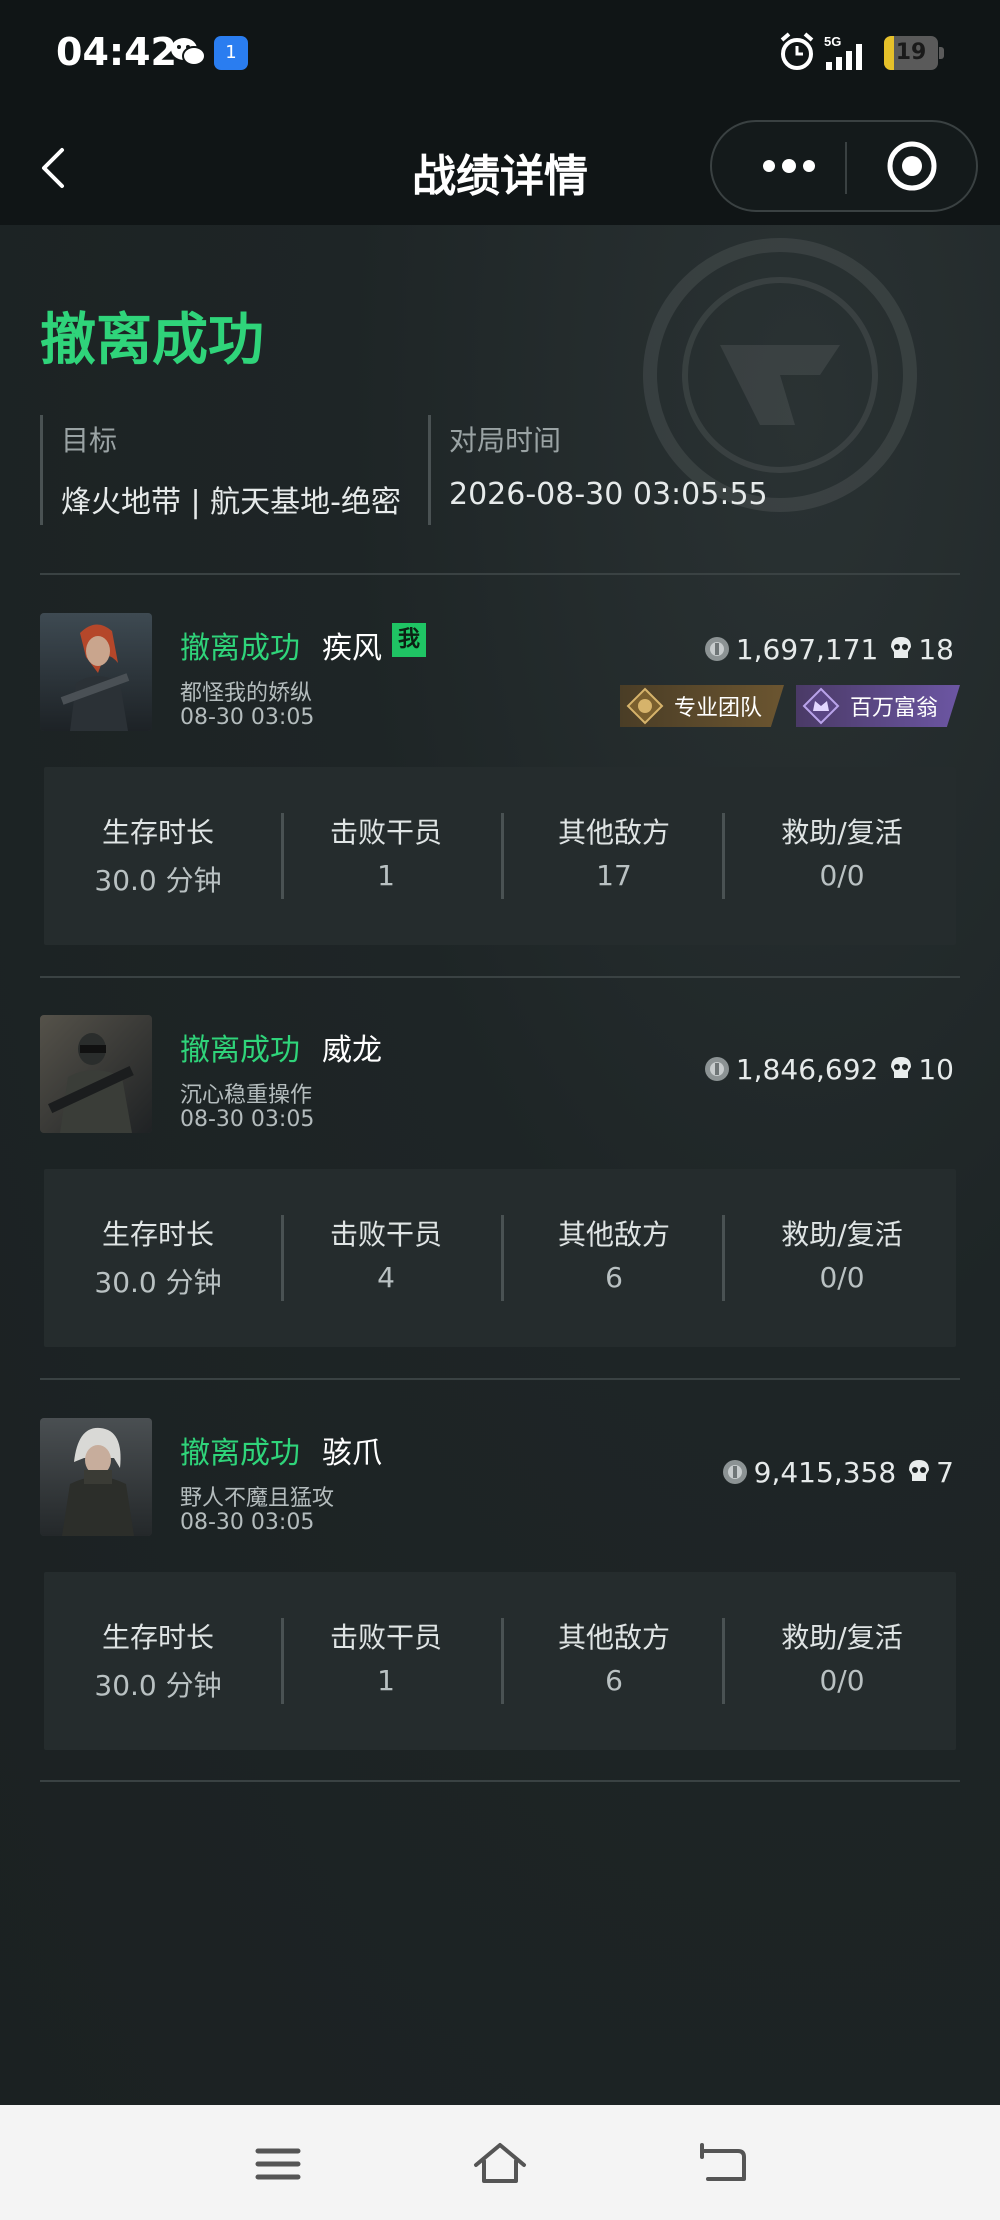 The image size is (1000, 2220). I want to click on player-signature: 都怪我的娇纵, so click(246, 693).